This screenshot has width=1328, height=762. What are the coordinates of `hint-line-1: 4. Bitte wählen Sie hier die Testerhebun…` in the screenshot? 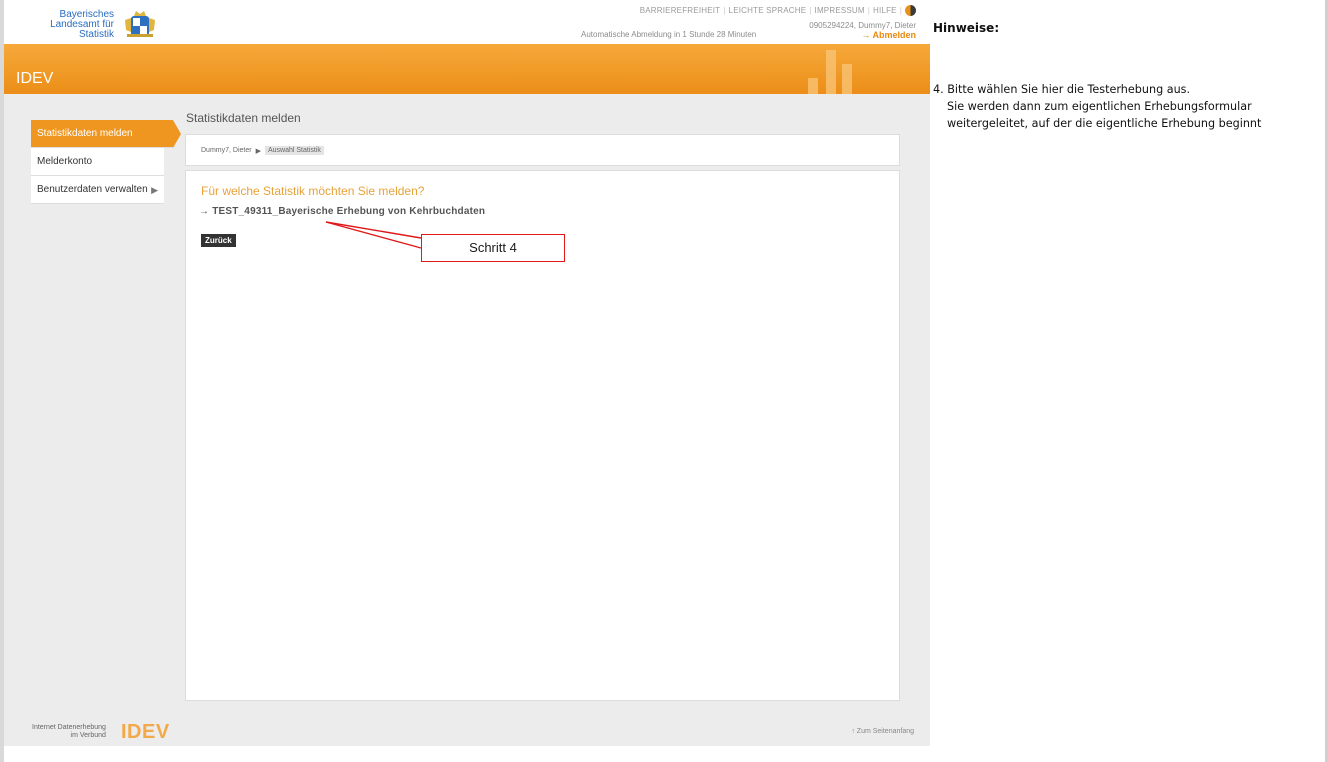 It's located at (1062, 89).